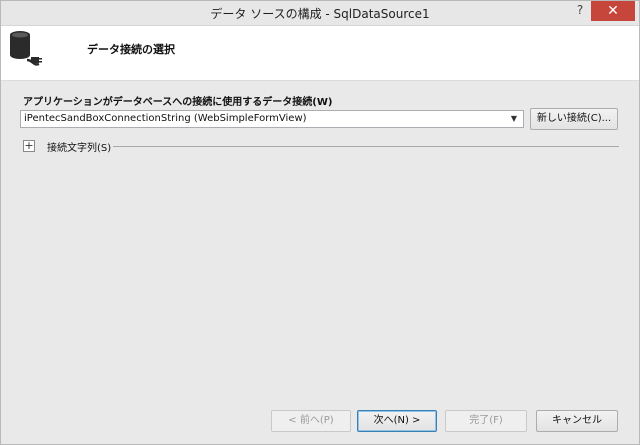 The image size is (640, 445). What do you see at coordinates (613, 11) in the screenshot?
I see `close-button: ✕` at bounding box center [613, 11].